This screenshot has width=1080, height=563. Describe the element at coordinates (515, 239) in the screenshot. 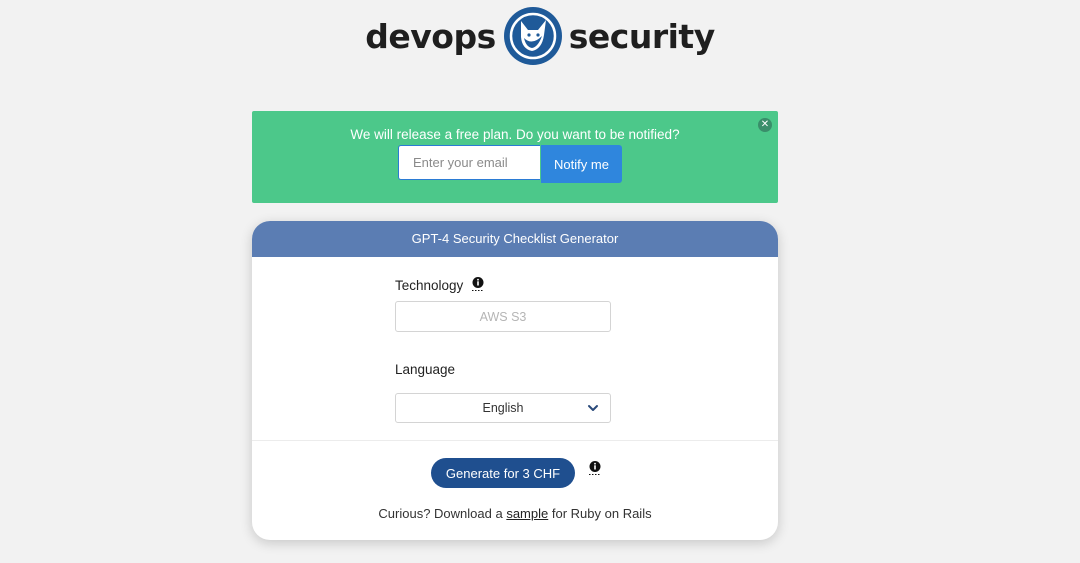

I see `card-title: GPT-4 Security Checklist Generator` at that location.